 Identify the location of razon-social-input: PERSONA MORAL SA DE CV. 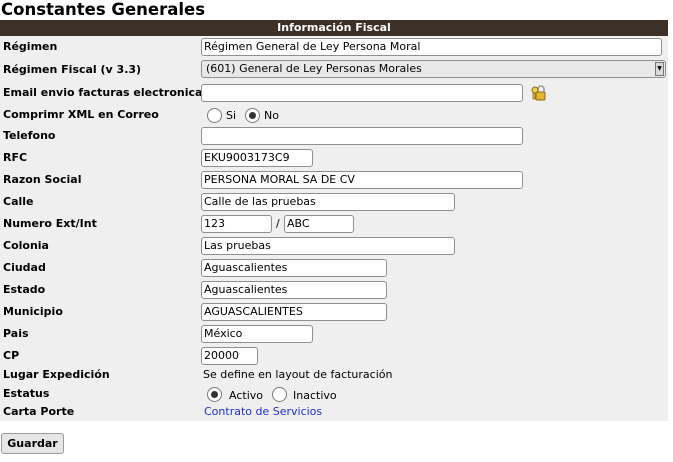
(362, 180).